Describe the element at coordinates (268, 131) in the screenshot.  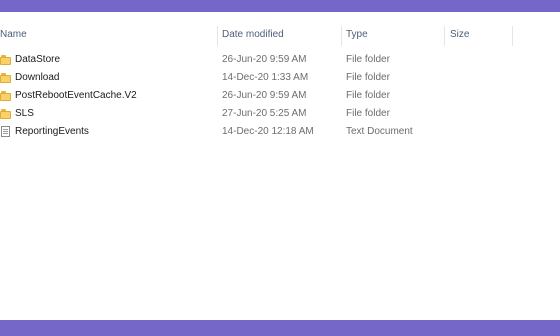
I see `file-date-modified: 14-Dec-20 12:18 AM` at that location.